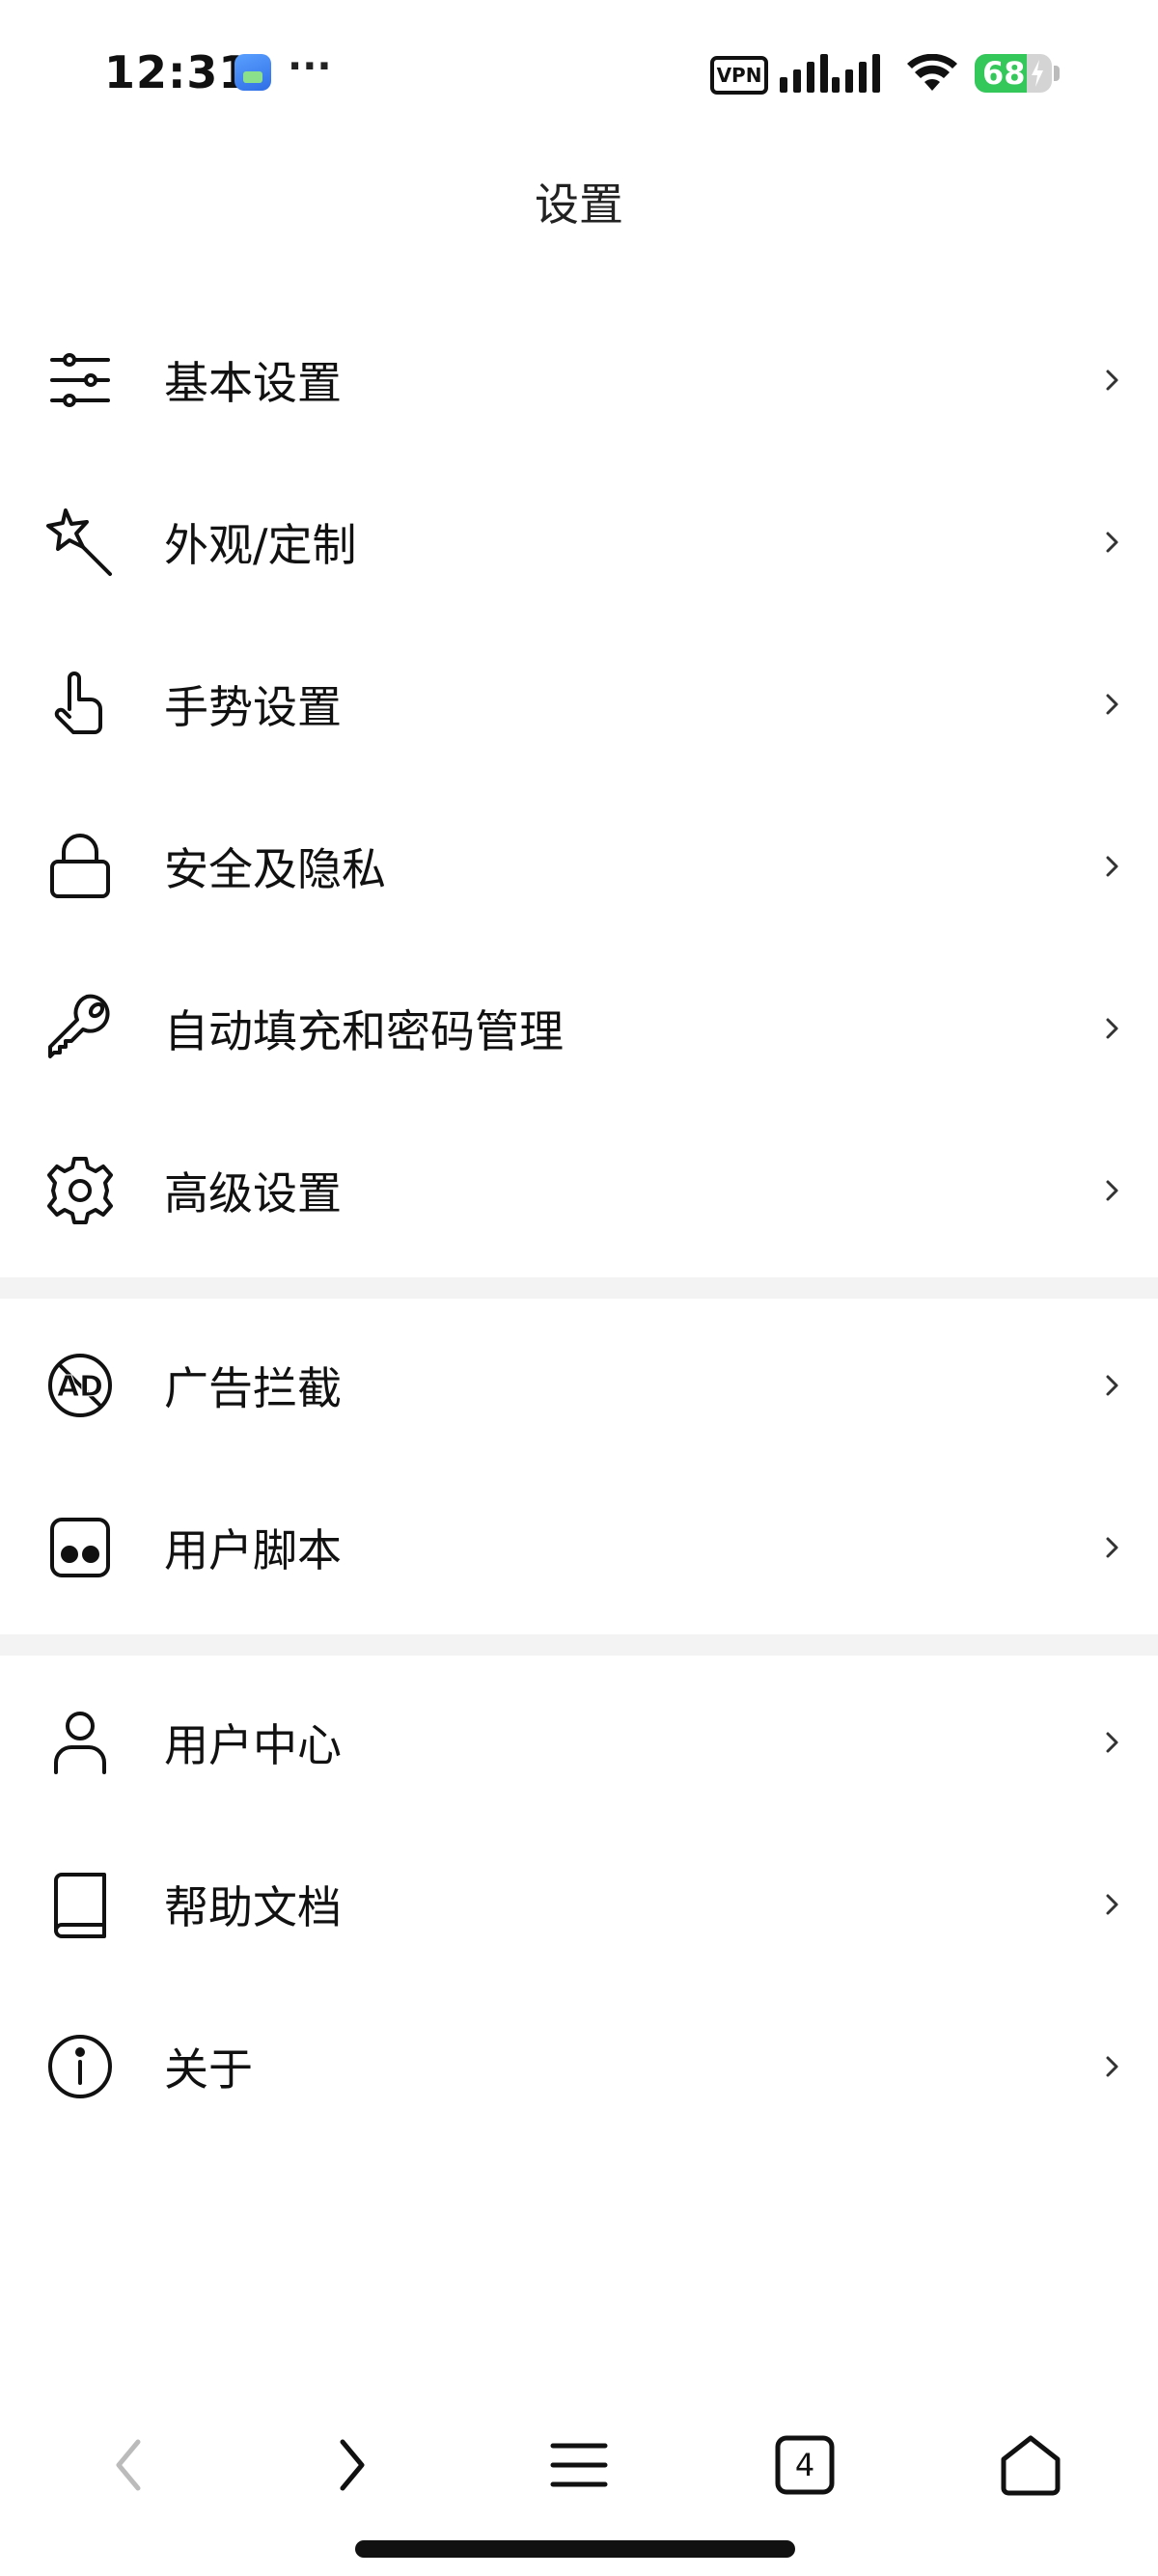 The image size is (1158, 2576). I want to click on lock-icon, so click(80, 867).